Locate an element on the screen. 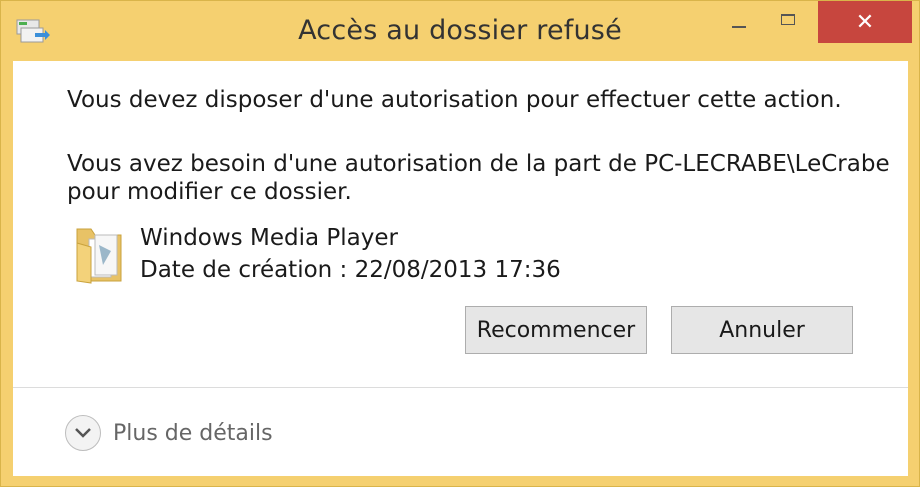  maximize-button is located at coordinates (788, 22).